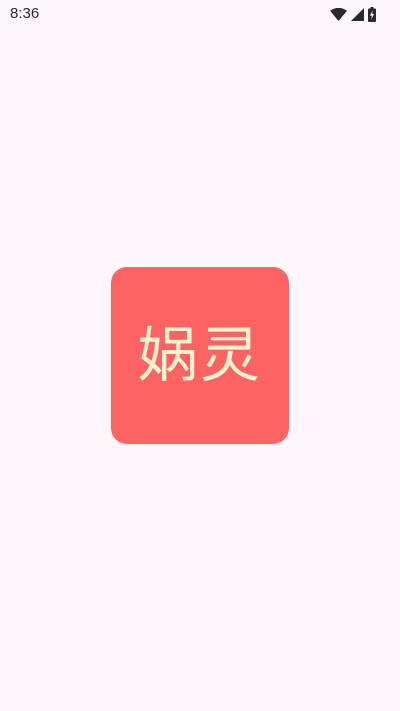  Describe the element at coordinates (25, 13) in the screenshot. I see `status-time: 8:36` at that location.